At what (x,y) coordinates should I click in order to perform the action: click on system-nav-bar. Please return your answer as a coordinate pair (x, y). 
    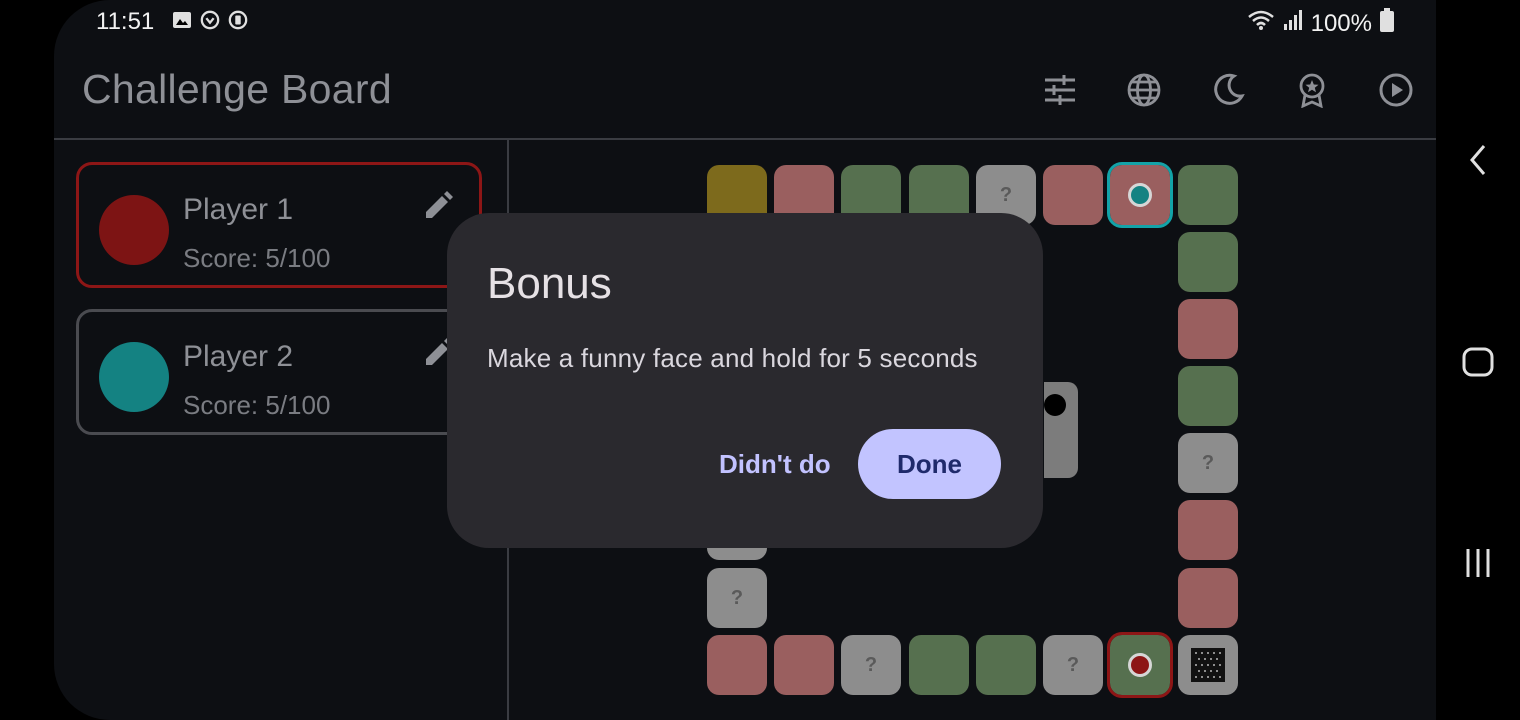
    Looking at the image, I should click on (1478, 360).